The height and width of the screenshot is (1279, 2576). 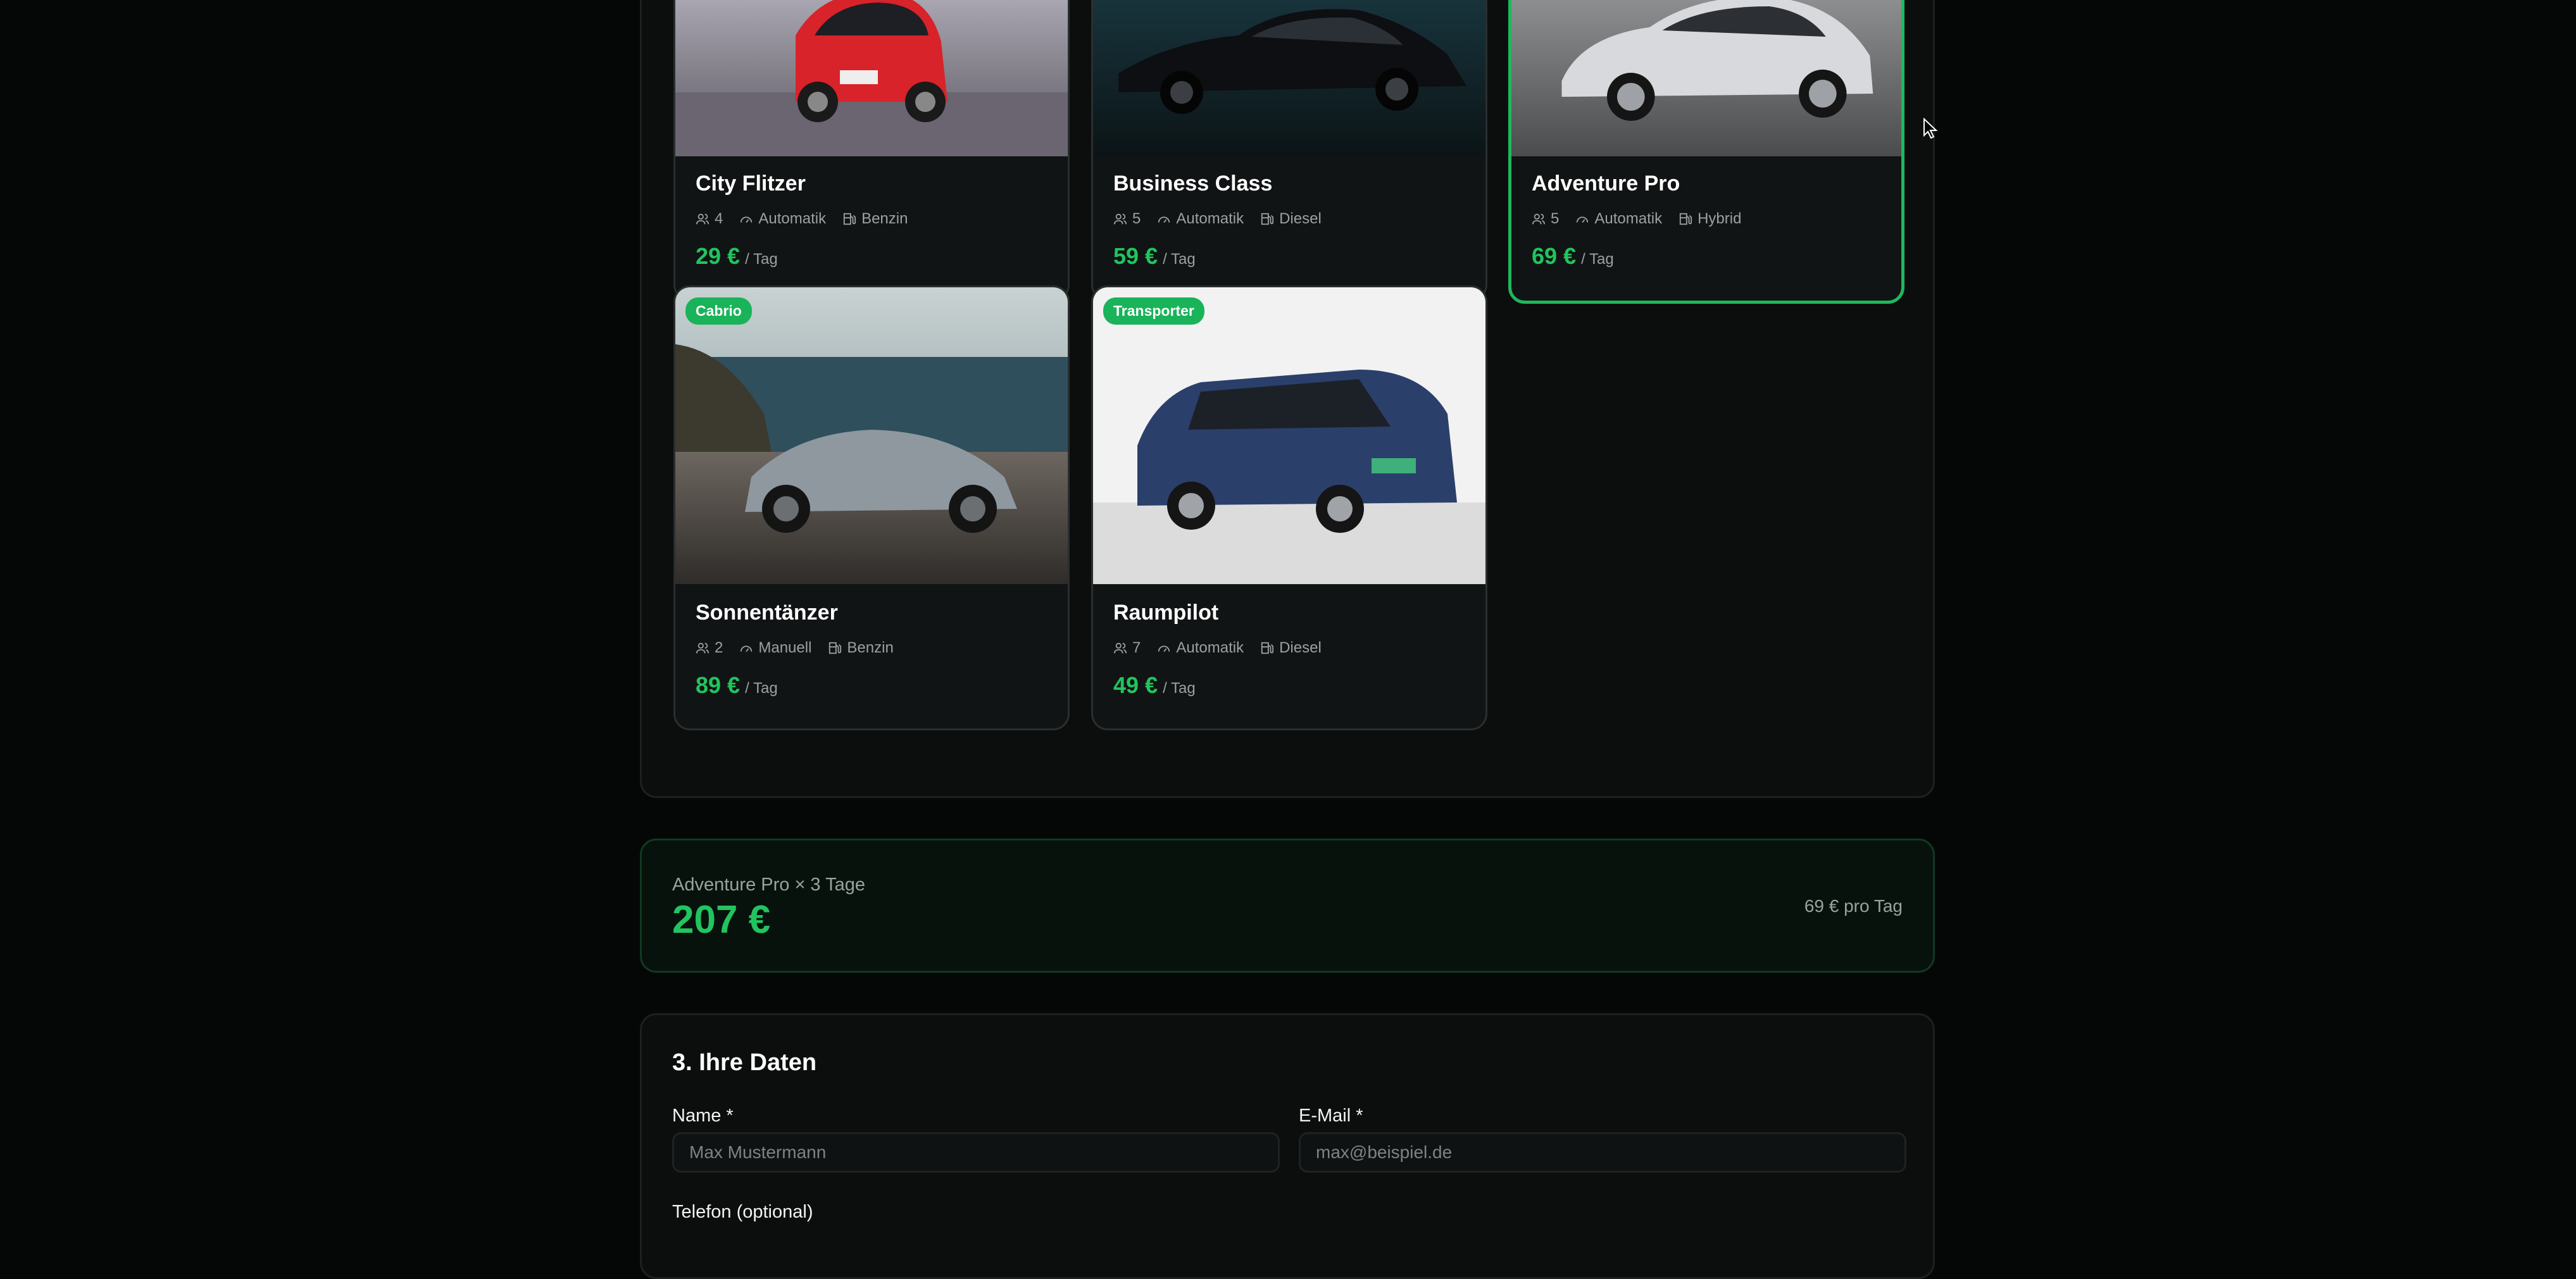 I want to click on fuel-spec: Hybrid, so click(x=1710, y=219).